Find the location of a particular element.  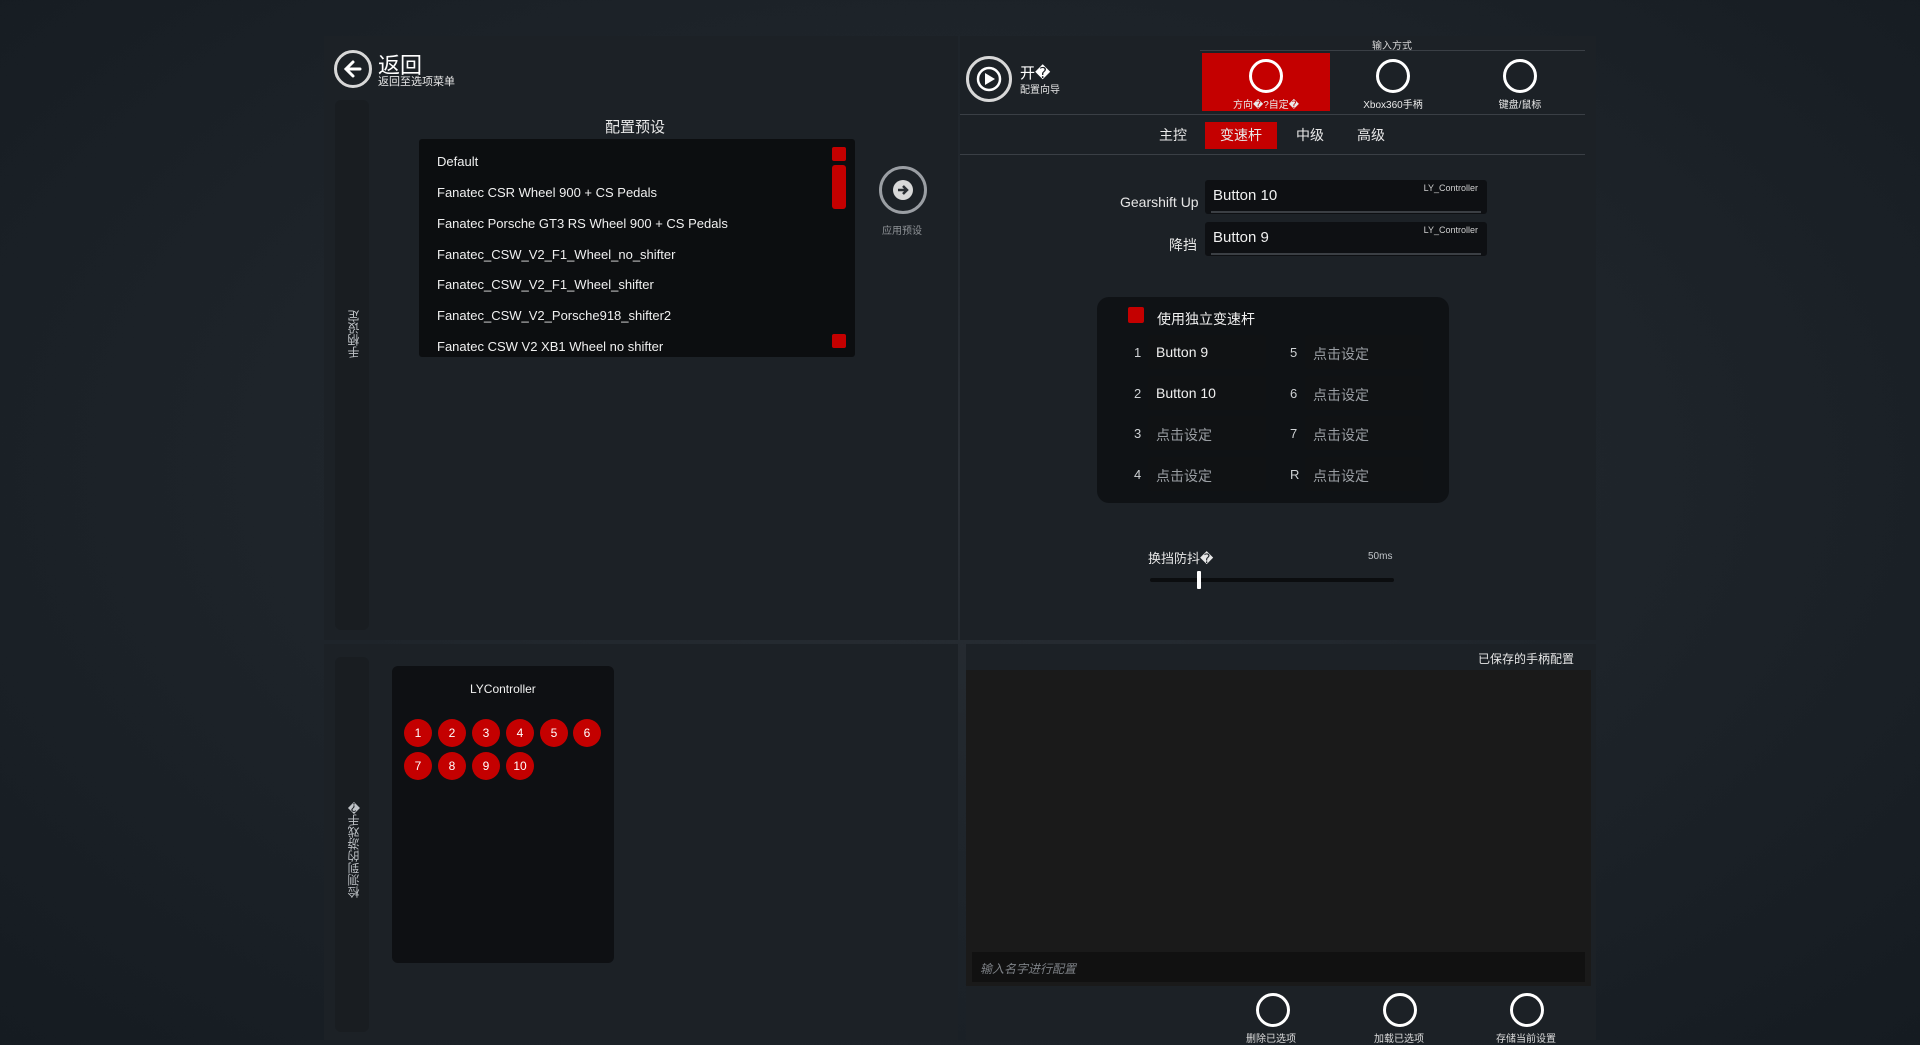

preset-item-default: Default is located at coordinates (457, 161).